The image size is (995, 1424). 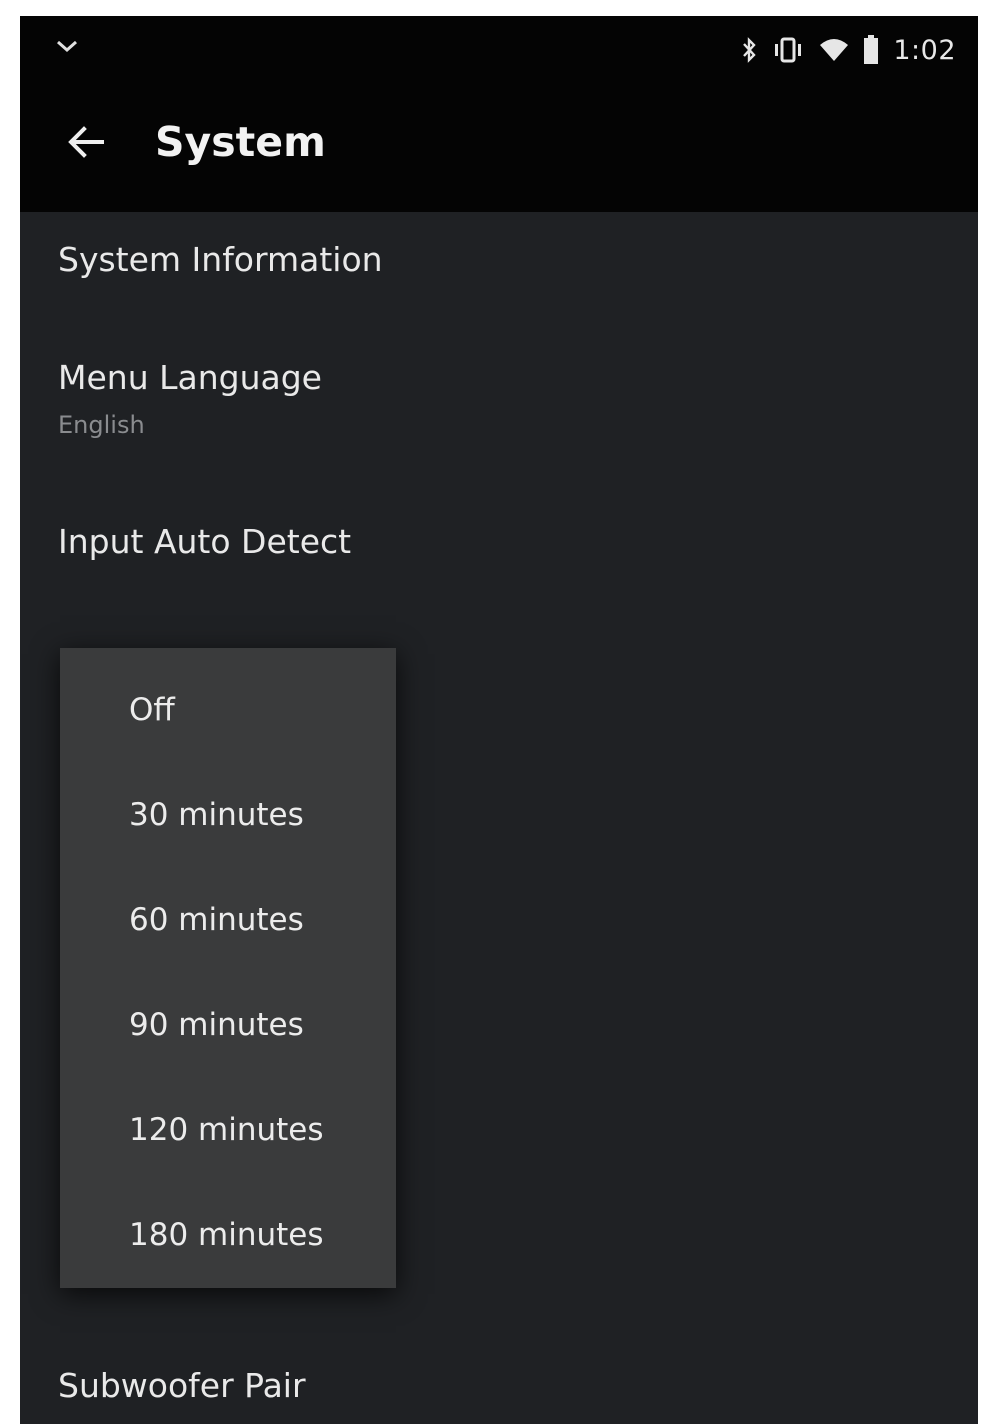 What do you see at coordinates (101, 425) in the screenshot?
I see `settings-item-value: English` at bounding box center [101, 425].